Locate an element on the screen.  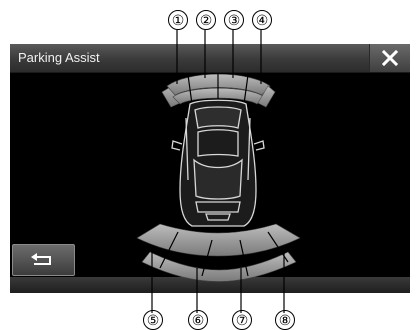
back-button is located at coordinates (43, 260).